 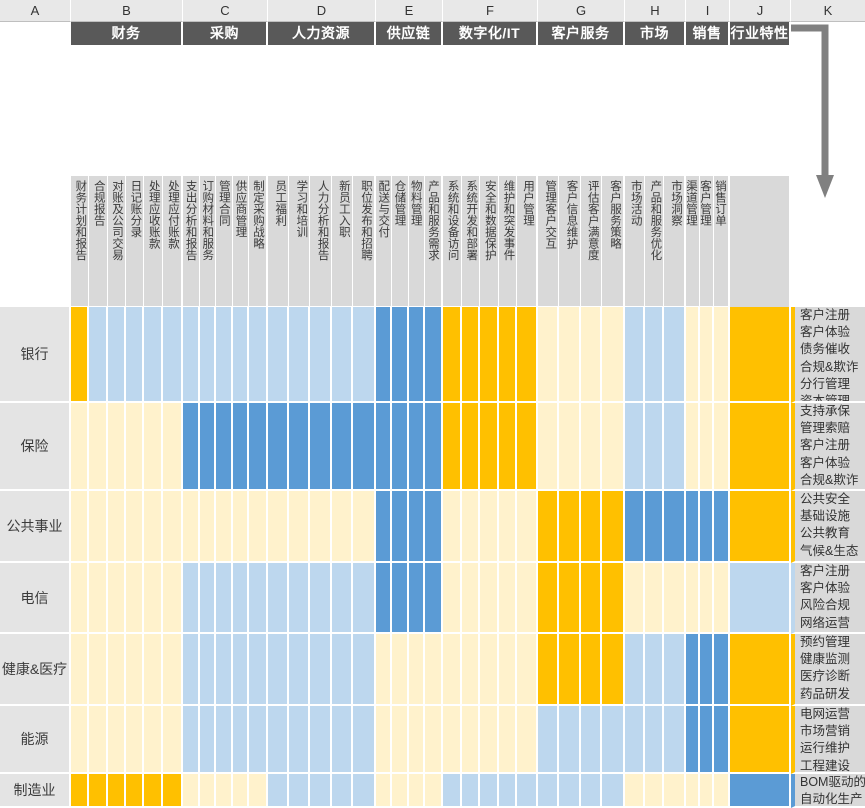 What do you see at coordinates (828, 355) in the screenshot?
I see `industry-specific-cell: 客户注册 客户体验 债务催收 合规&欺诈 分行管理 资本管理` at bounding box center [828, 355].